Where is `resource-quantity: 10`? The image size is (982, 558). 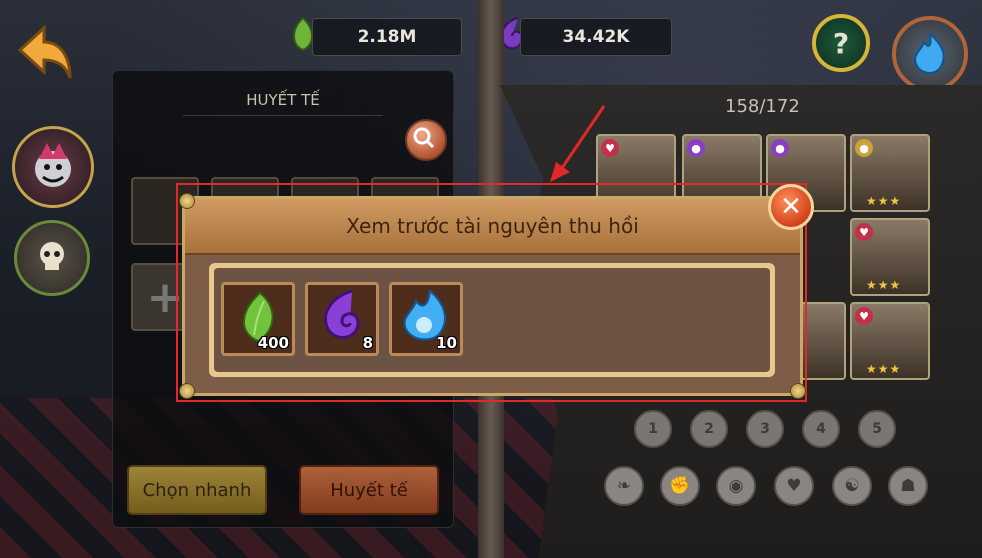
resource-quantity: 10 is located at coordinates (446, 343).